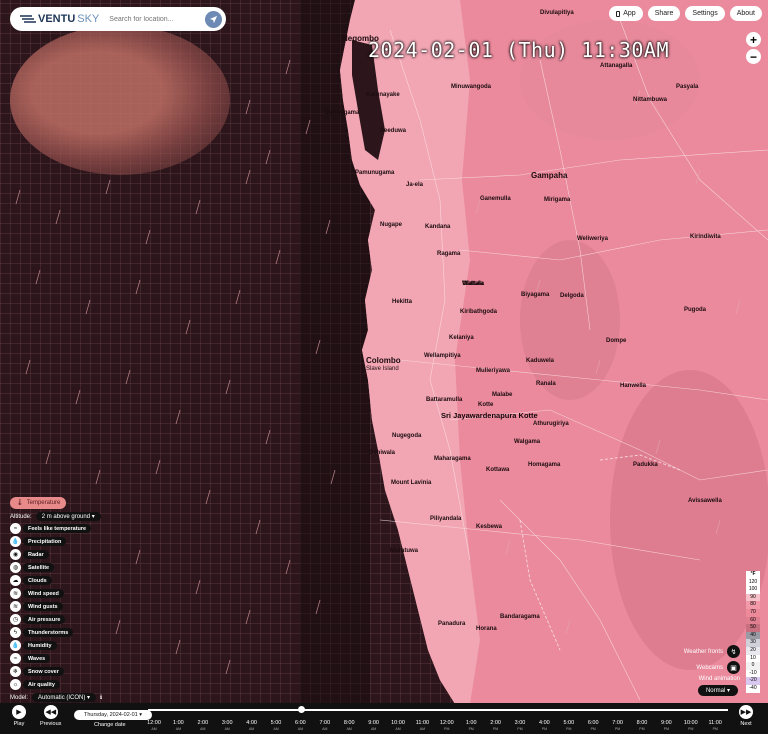 This screenshot has width=768, height=734. What do you see at coordinates (753, 56) in the screenshot?
I see `zoom-out-button: −` at bounding box center [753, 56].